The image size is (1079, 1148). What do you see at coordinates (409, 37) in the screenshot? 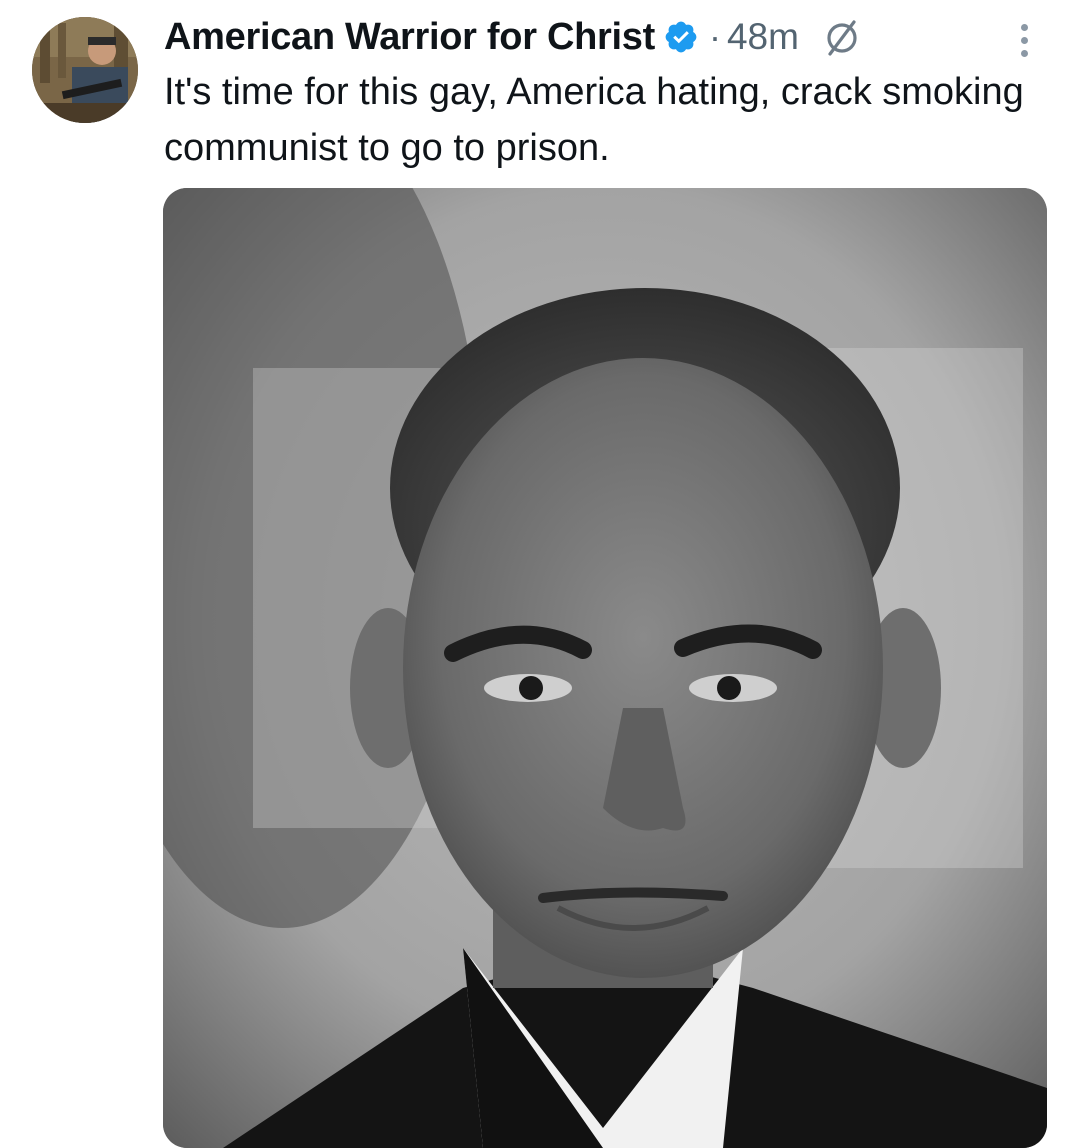
I see `author-display-name: American Warrior for Christ` at bounding box center [409, 37].